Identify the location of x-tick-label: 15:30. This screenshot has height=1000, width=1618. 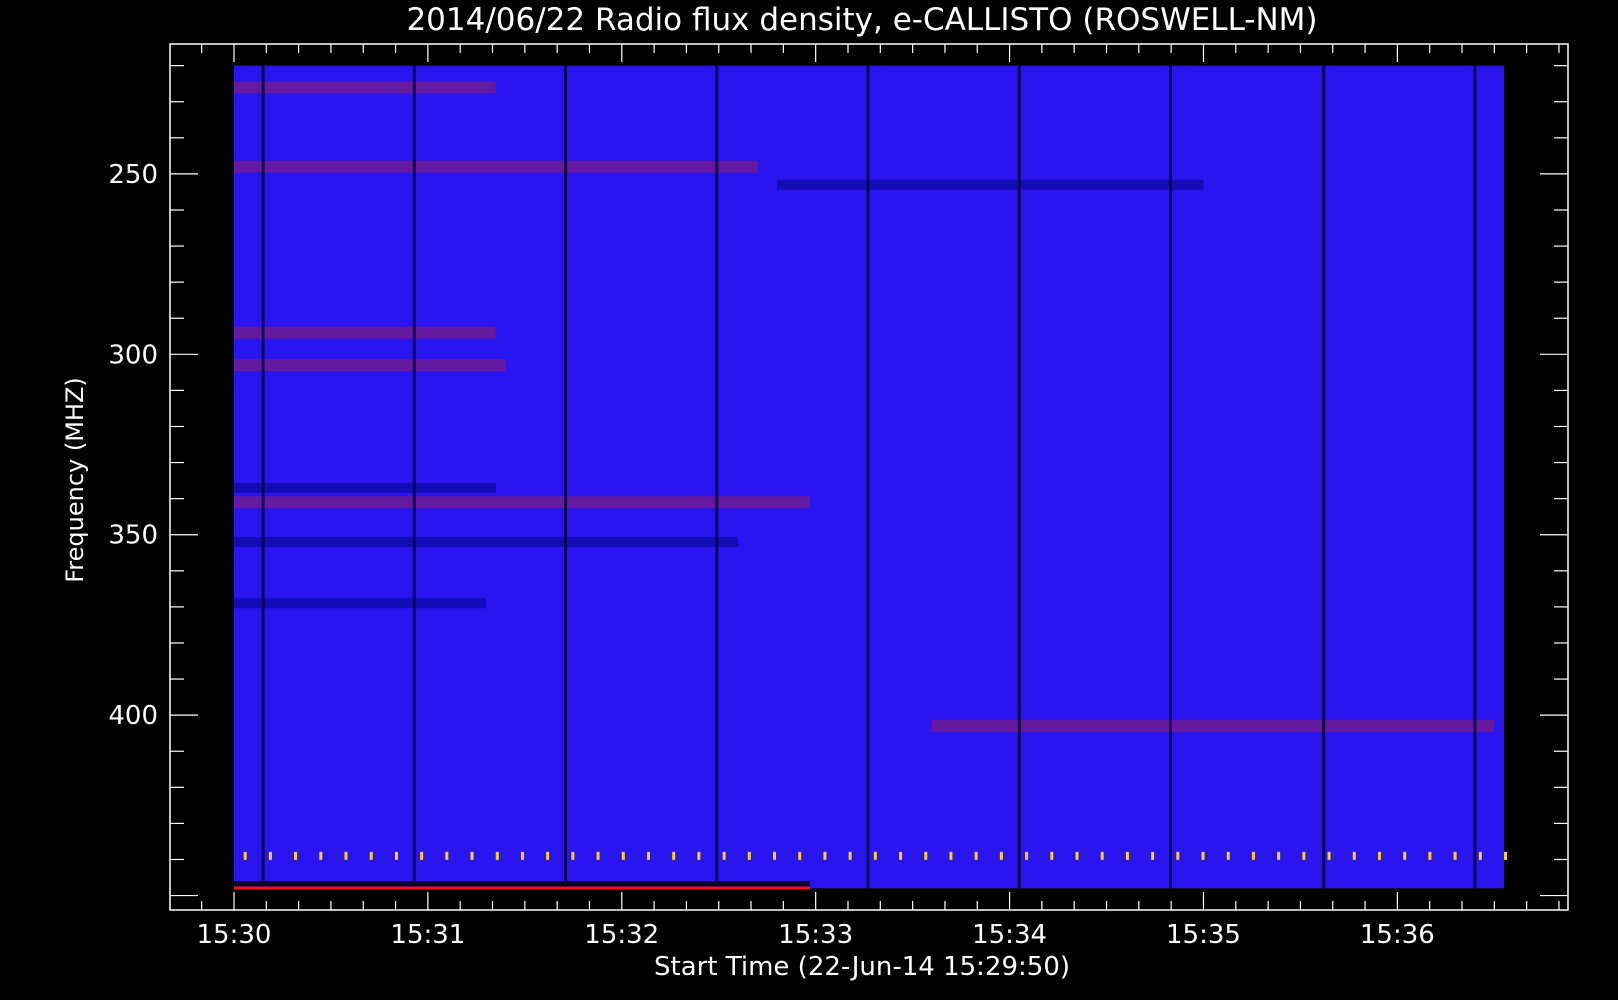
(234, 935).